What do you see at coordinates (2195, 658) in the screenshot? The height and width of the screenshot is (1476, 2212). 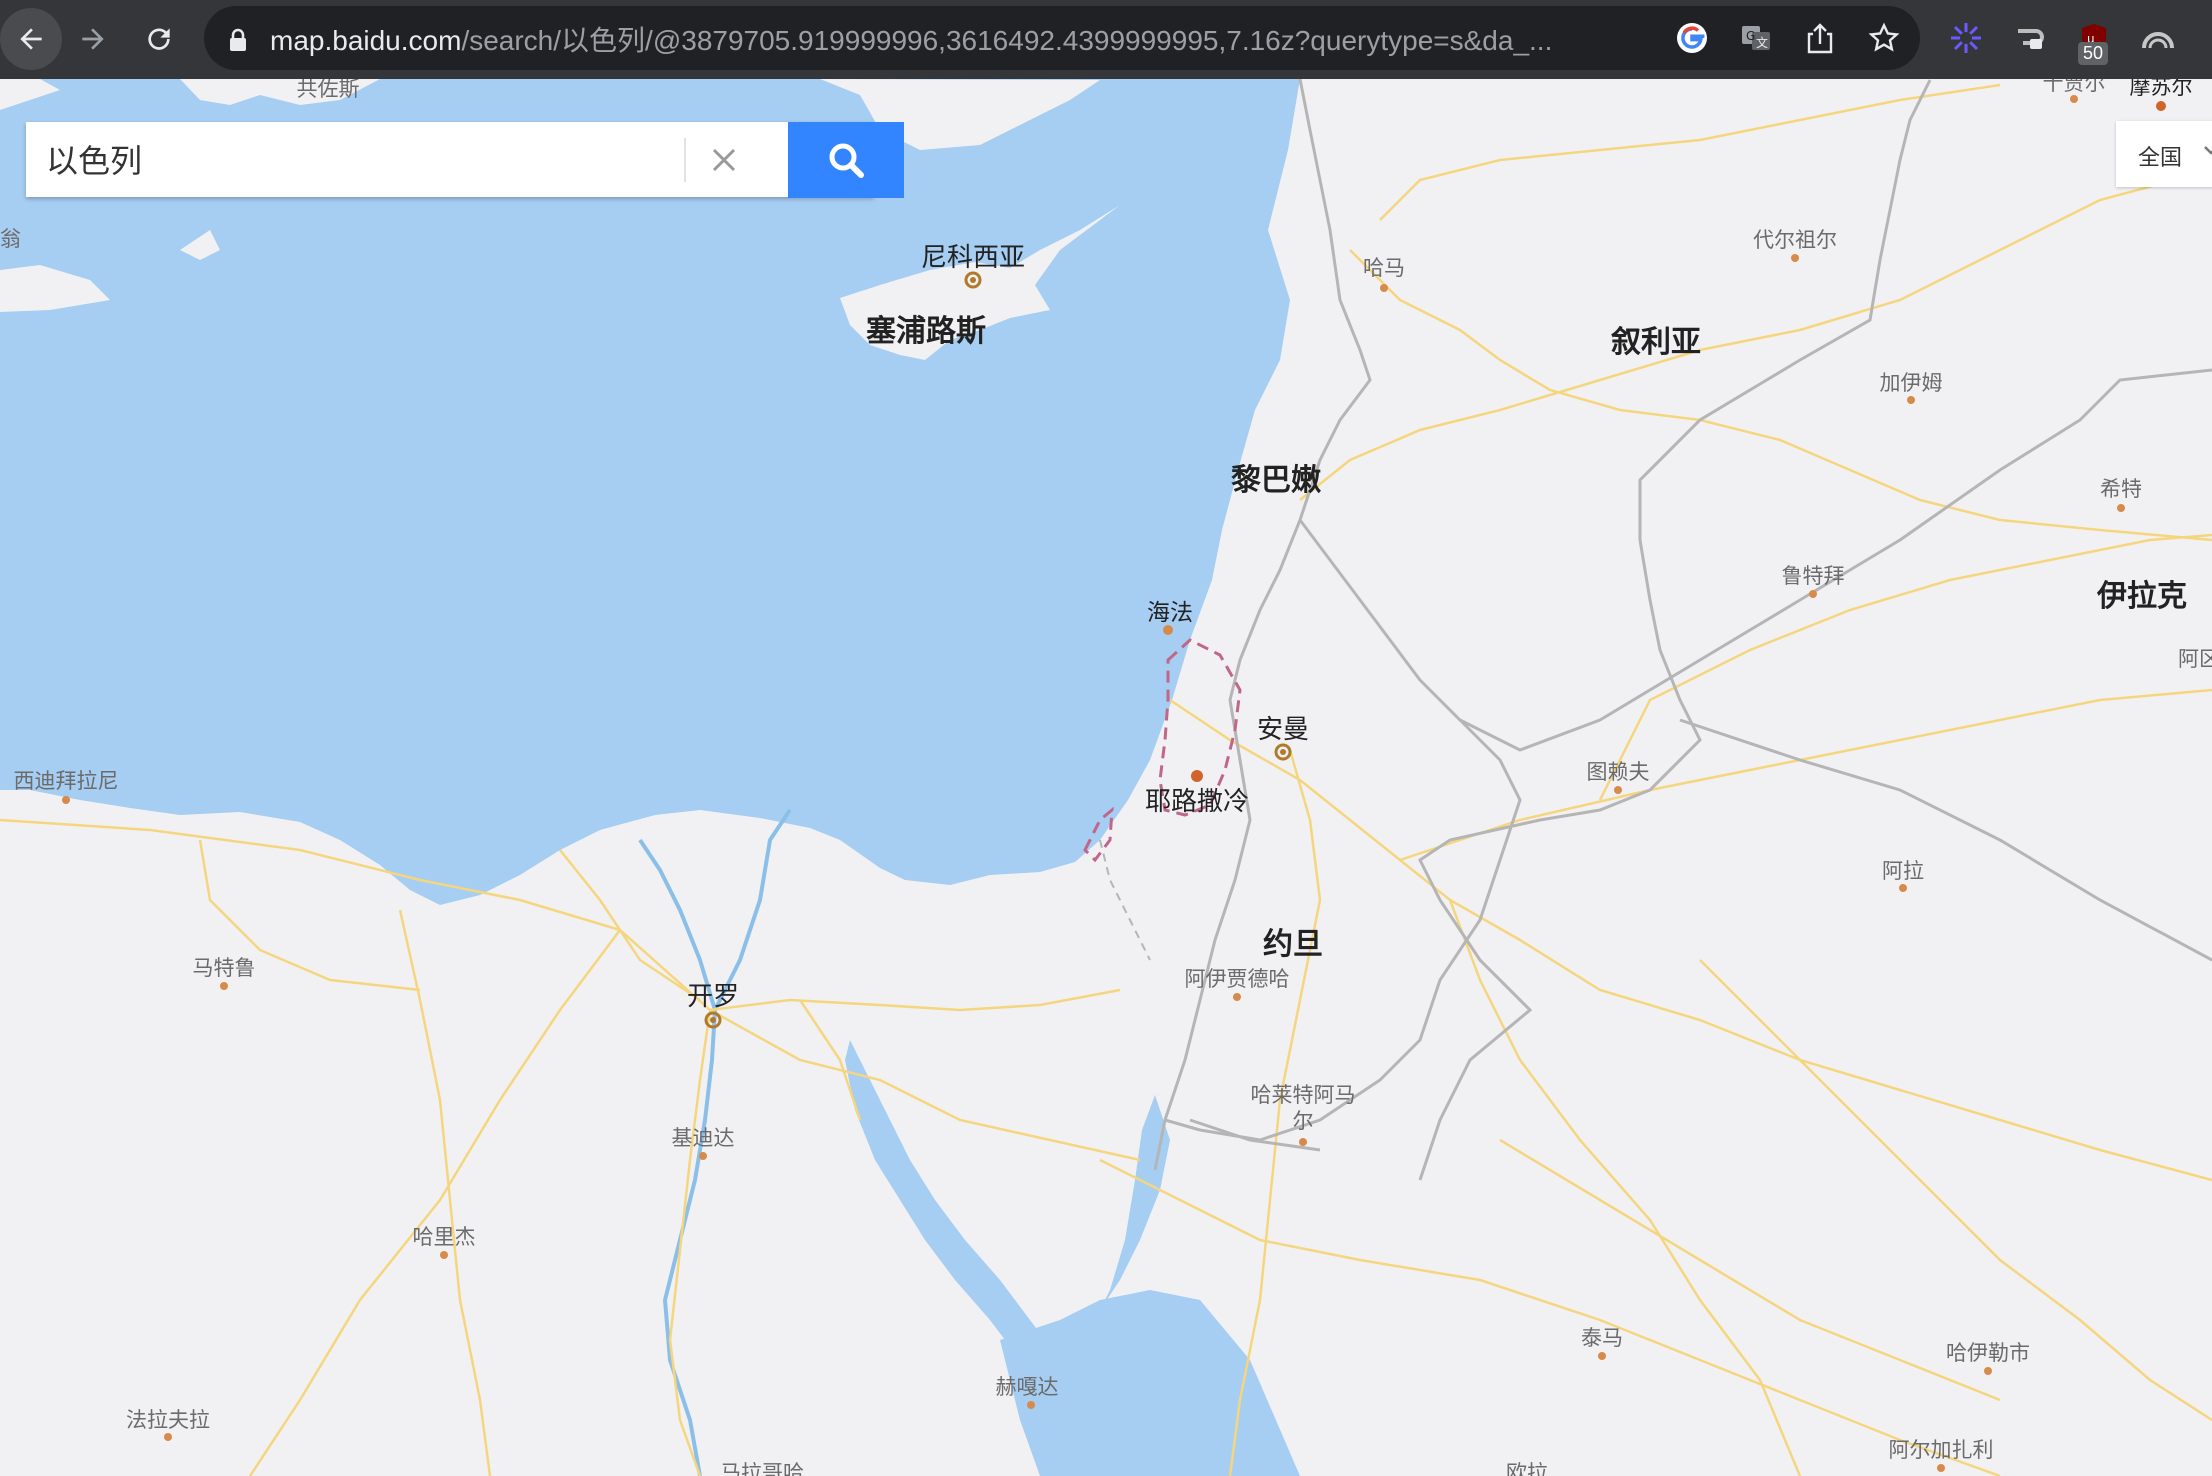 I see `label-right-edge: 阿区` at bounding box center [2195, 658].